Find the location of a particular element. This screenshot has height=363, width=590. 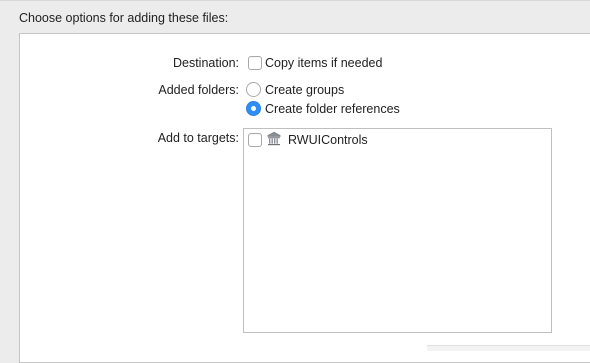

added-folders-label: Added folders: is located at coordinates (198, 90).